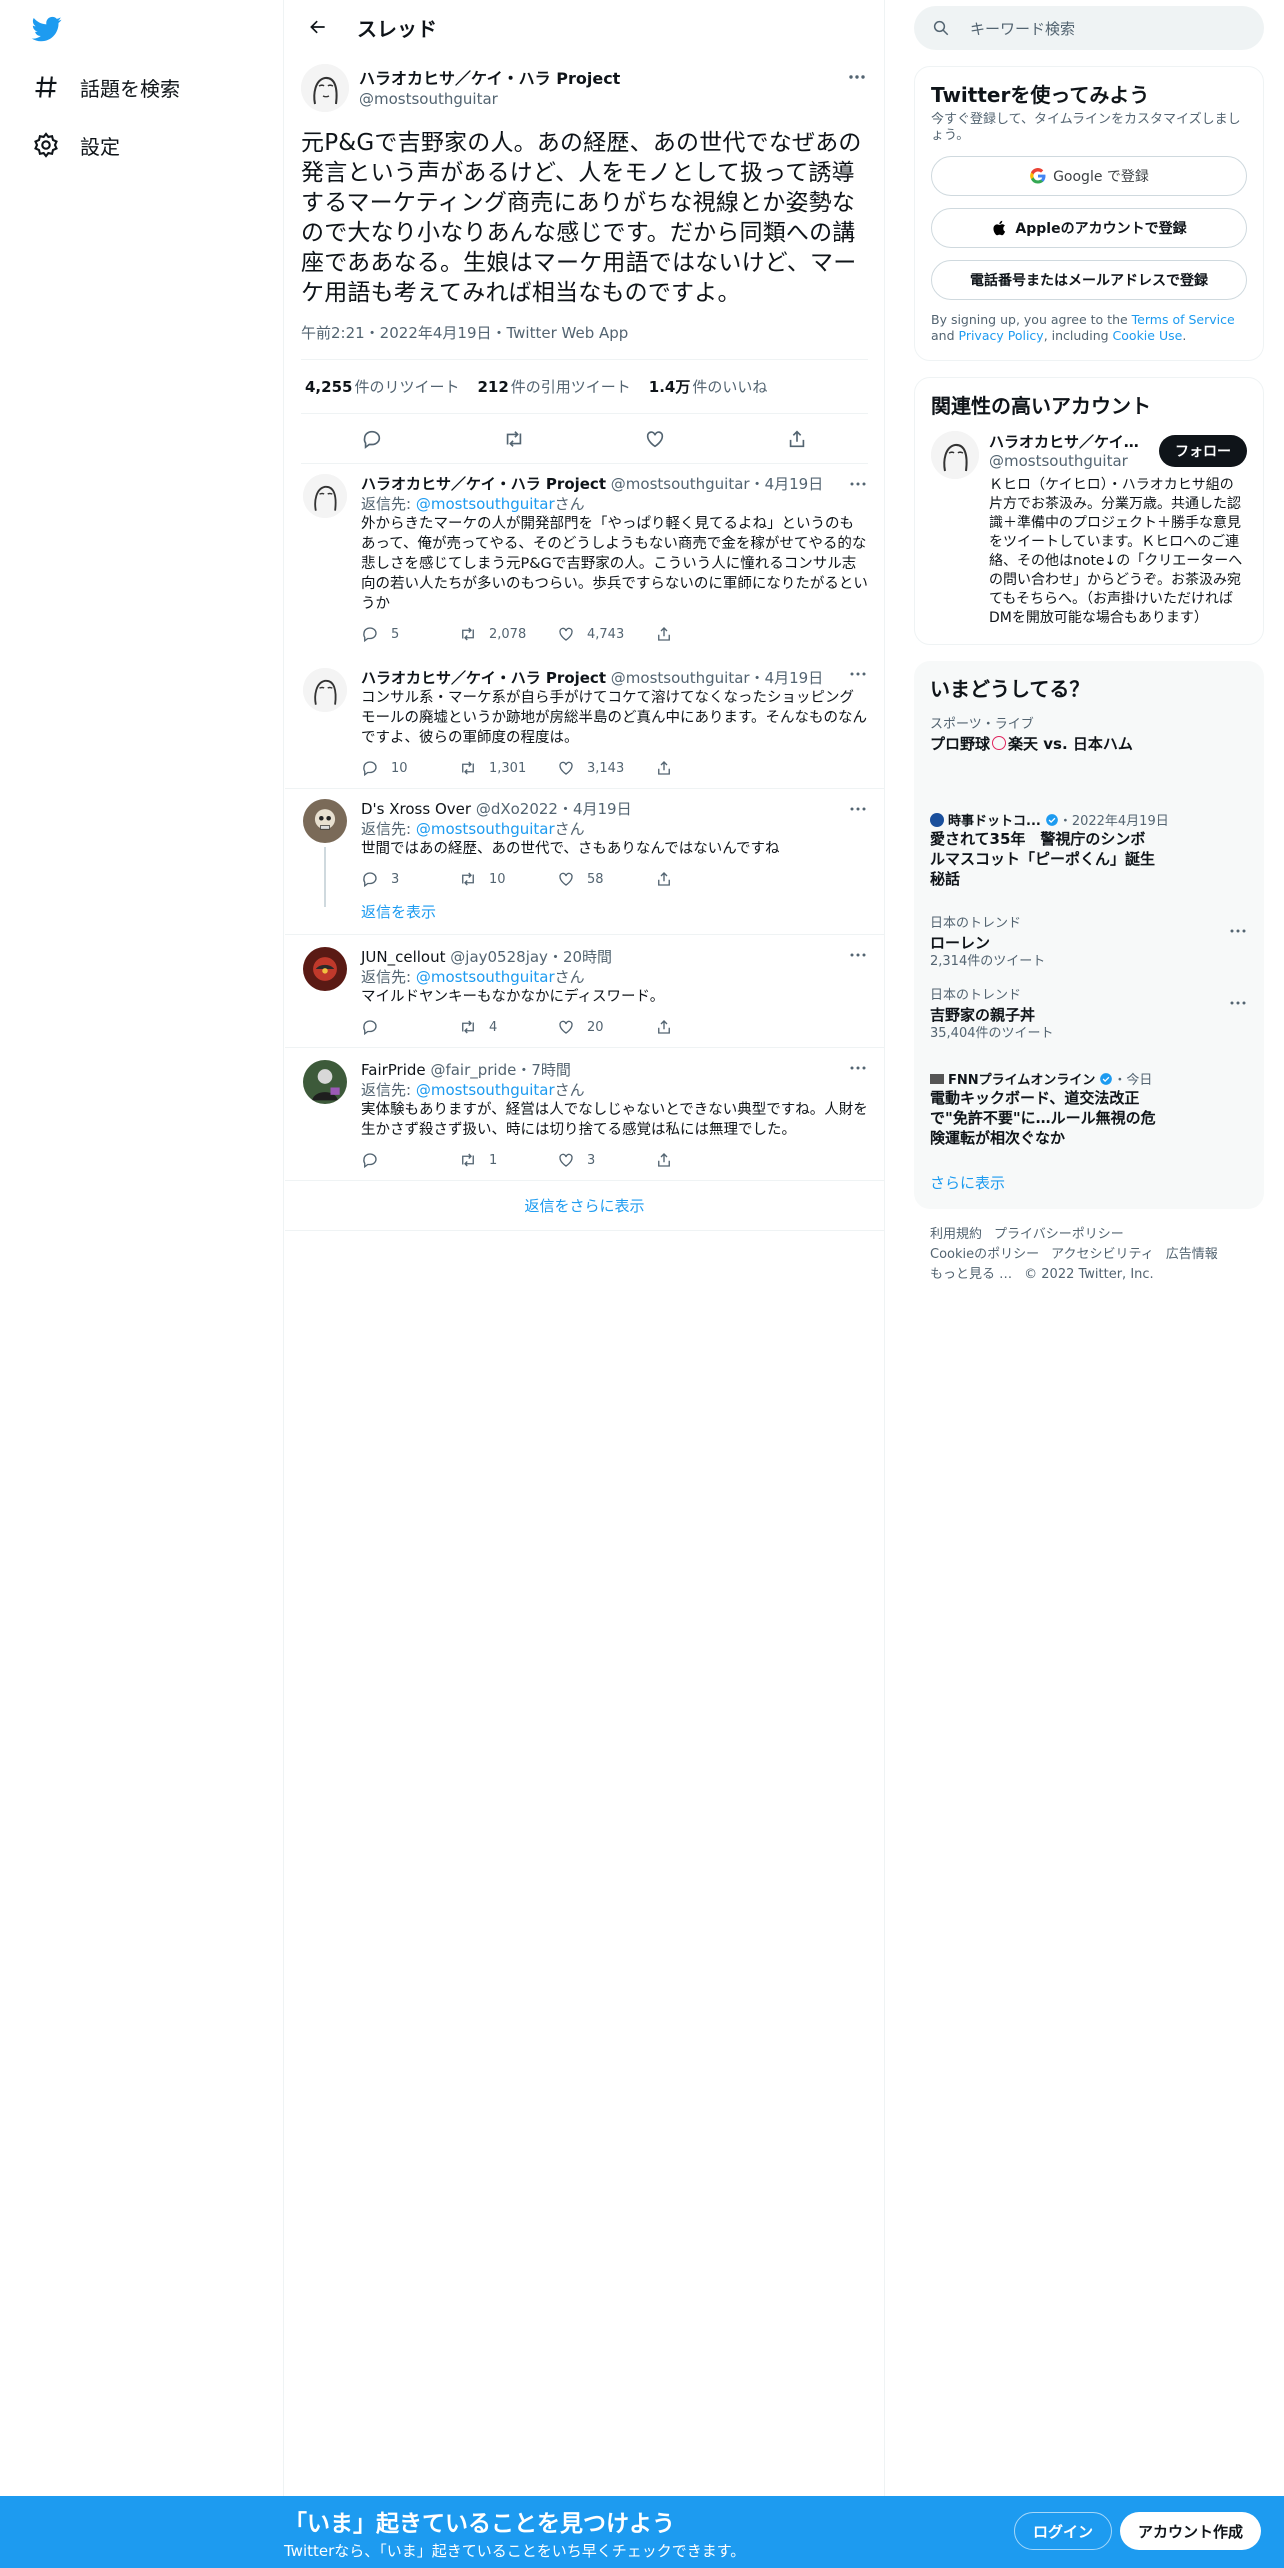 Image resolution: width=1284 pixels, height=2568 pixels. Describe the element at coordinates (553, 386) in the screenshot. I see `quotes-stat: 212 件の引用ツイート` at that location.